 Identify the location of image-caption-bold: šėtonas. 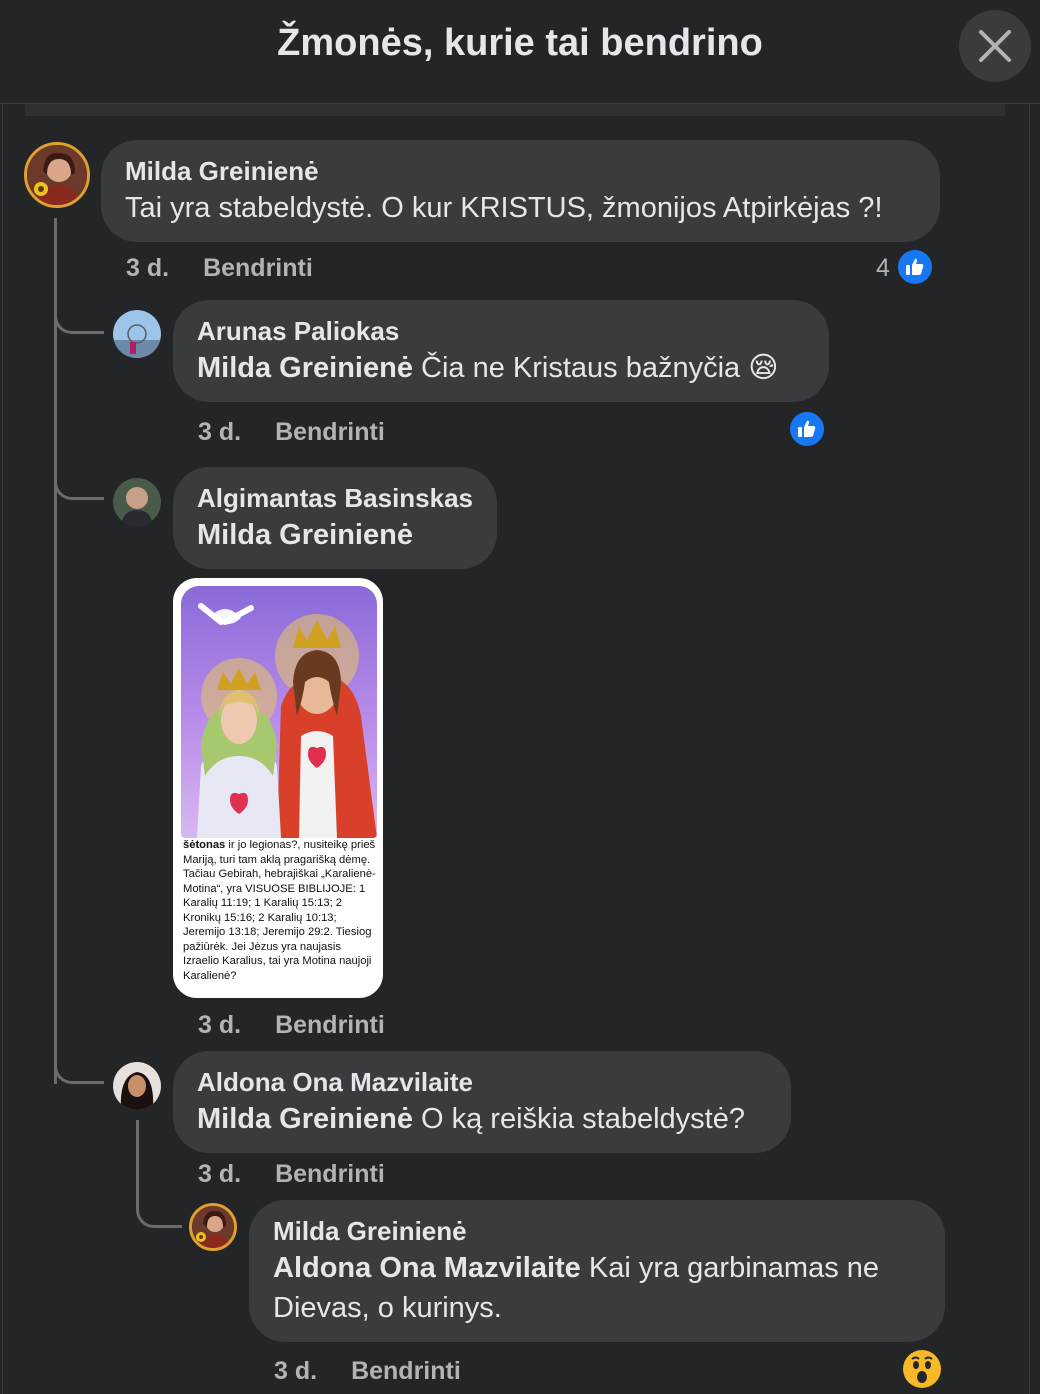
(204, 845).